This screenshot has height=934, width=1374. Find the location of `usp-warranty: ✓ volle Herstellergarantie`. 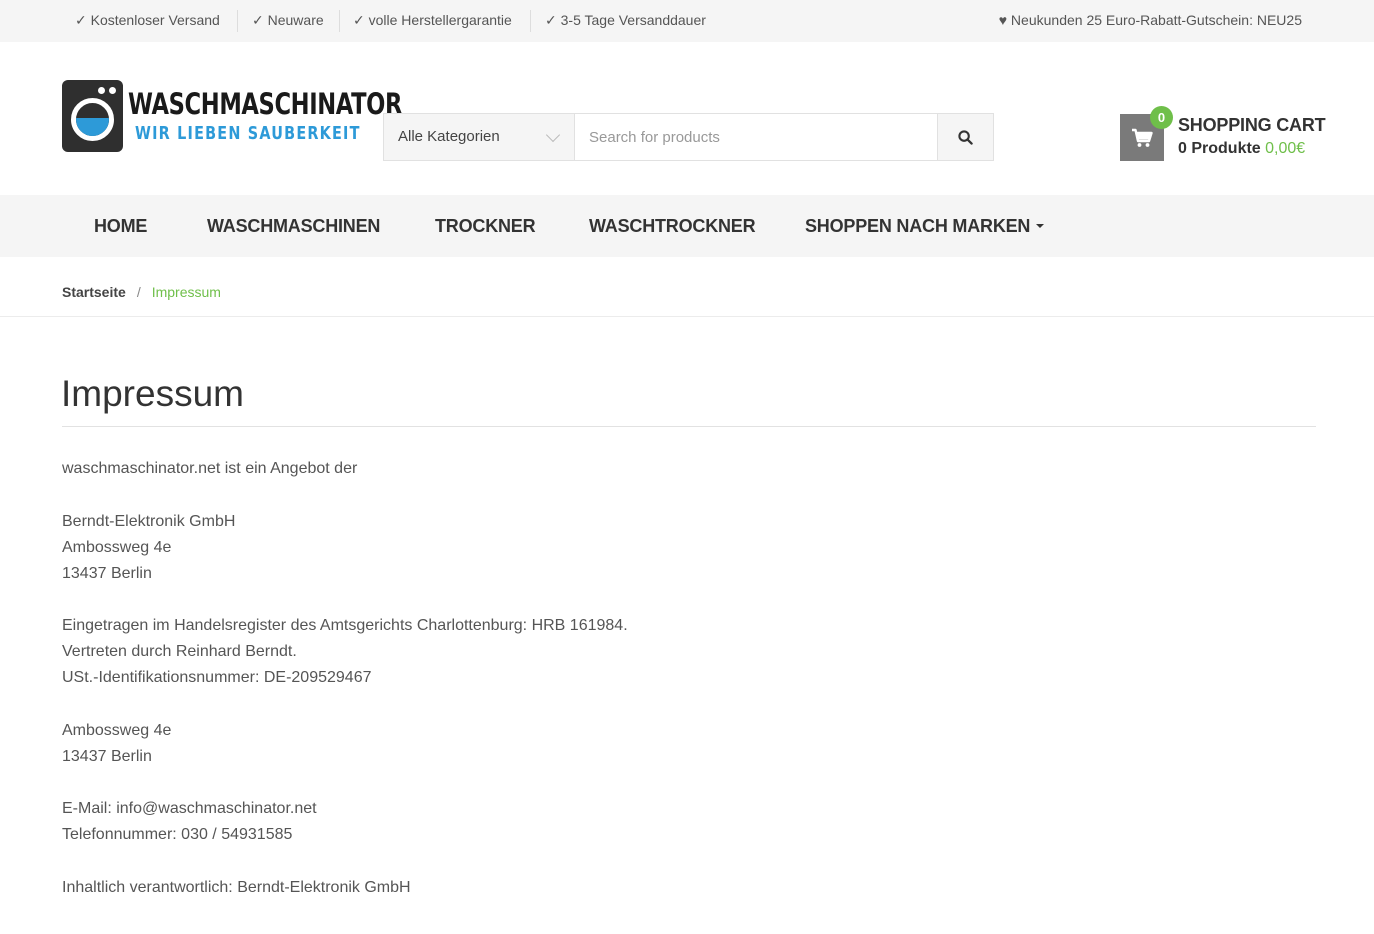

usp-warranty: ✓ volle Herstellergarantie is located at coordinates (432, 20).